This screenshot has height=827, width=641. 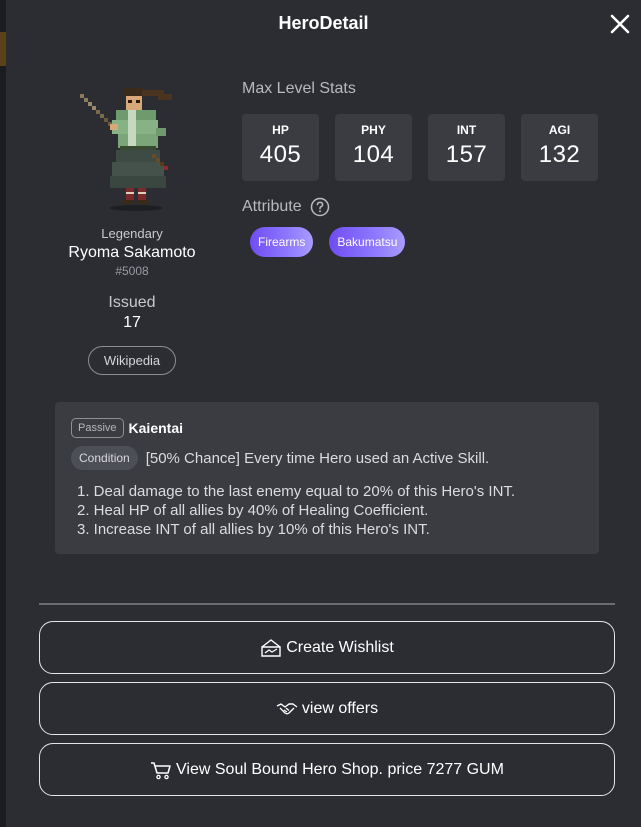 What do you see at coordinates (126, 149) in the screenshot?
I see `hero-portrait` at bounding box center [126, 149].